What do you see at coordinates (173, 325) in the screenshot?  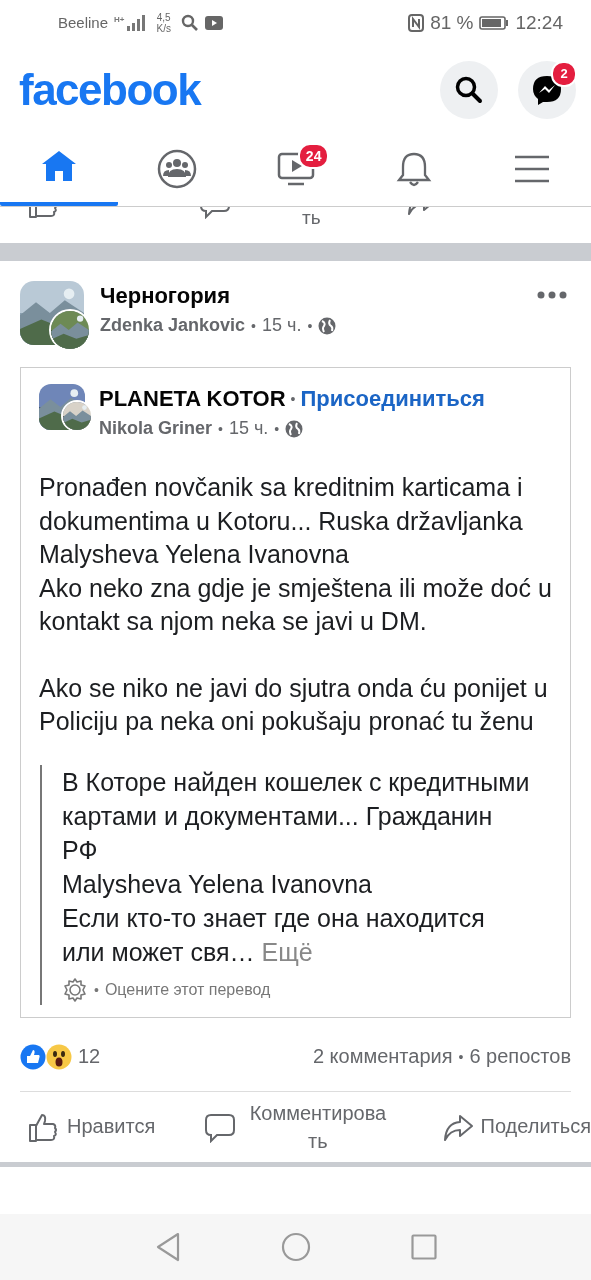 I see `author-name: Zdenka Jankovic` at bounding box center [173, 325].